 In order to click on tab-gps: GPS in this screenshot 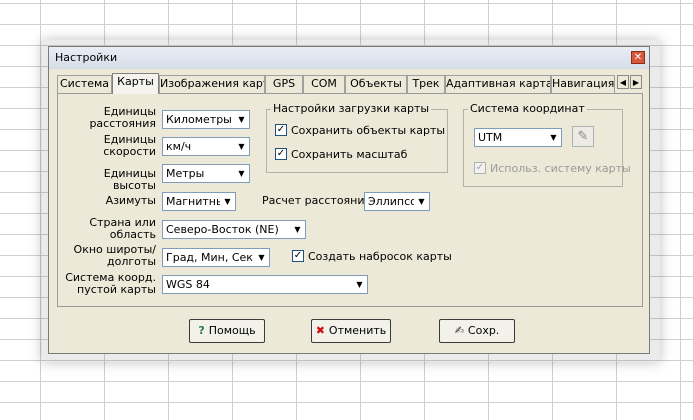, I will do `click(284, 84)`.